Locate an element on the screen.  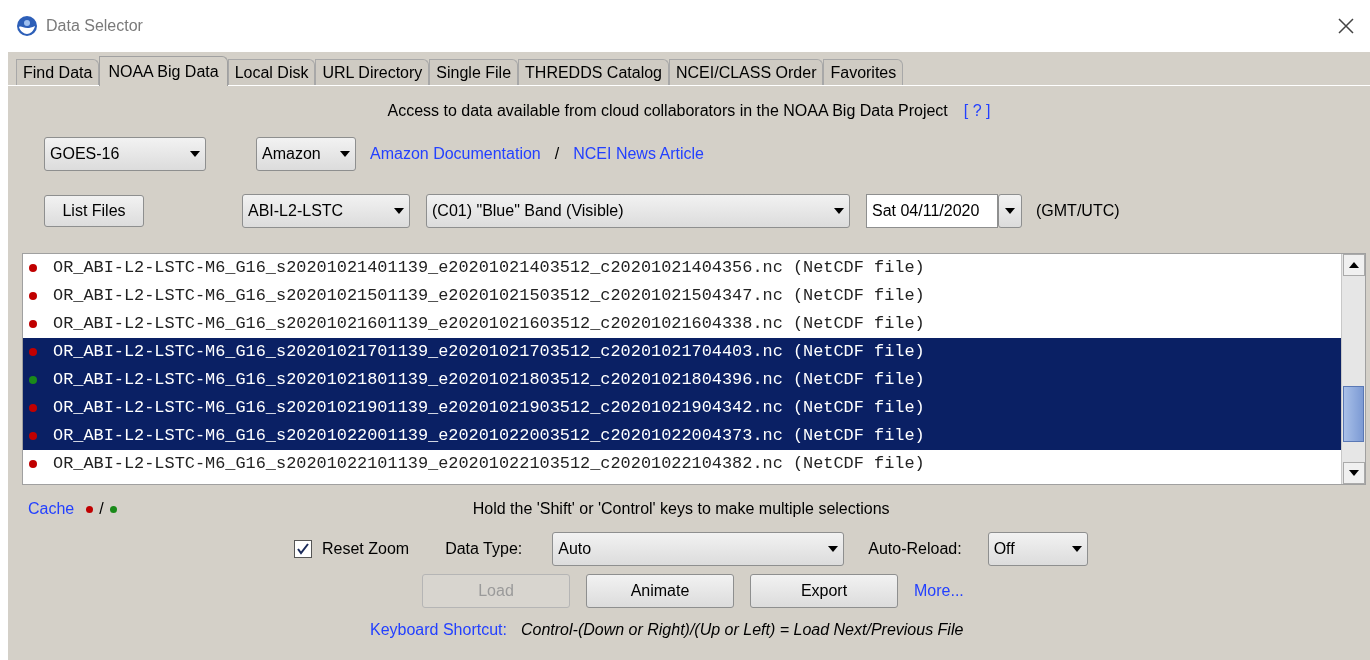
file-name: OR_ABI-L2-LSTC-M6_G16_s20201021601139_e20201021603512_c20201021604338.nc (NetCDF file) is located at coordinates (489, 324).